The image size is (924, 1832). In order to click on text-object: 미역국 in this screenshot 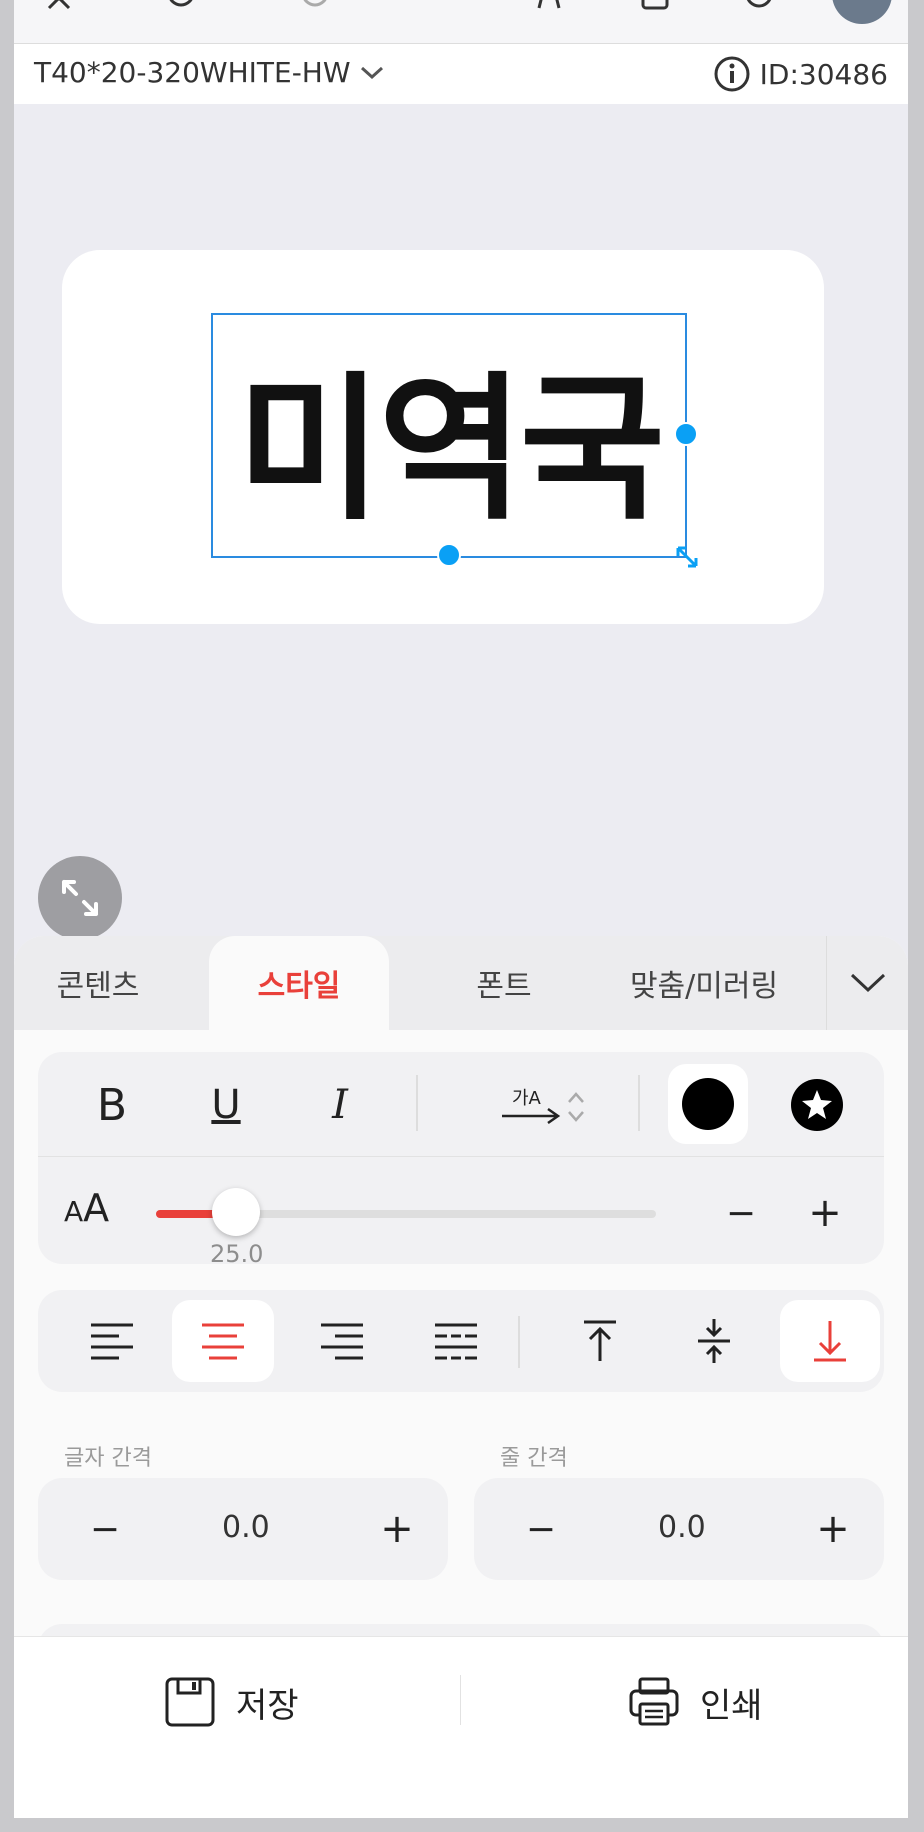, I will do `click(449, 435)`.